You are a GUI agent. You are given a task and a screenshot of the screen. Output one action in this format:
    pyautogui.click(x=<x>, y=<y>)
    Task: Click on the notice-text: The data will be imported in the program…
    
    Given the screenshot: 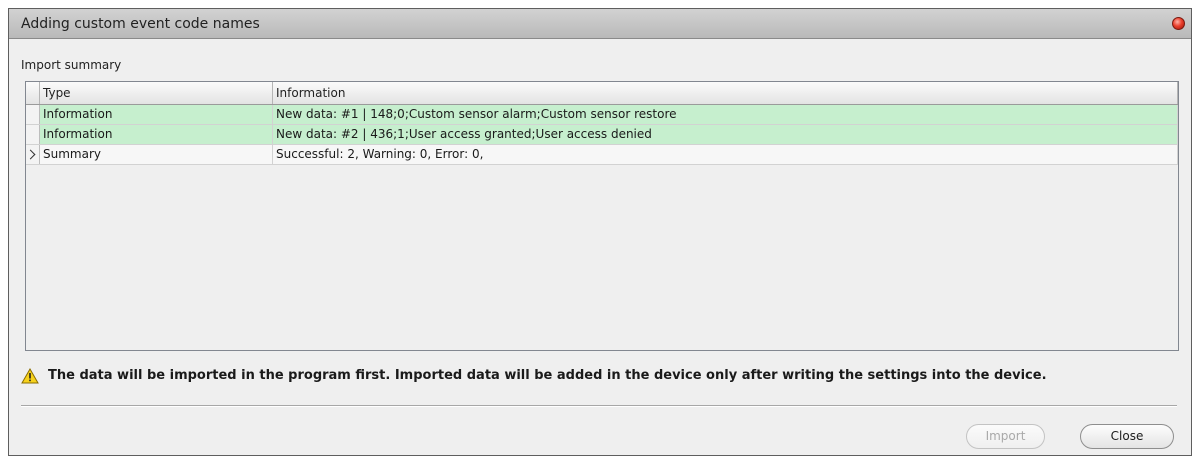 What is the action you would take?
    pyautogui.click(x=547, y=375)
    